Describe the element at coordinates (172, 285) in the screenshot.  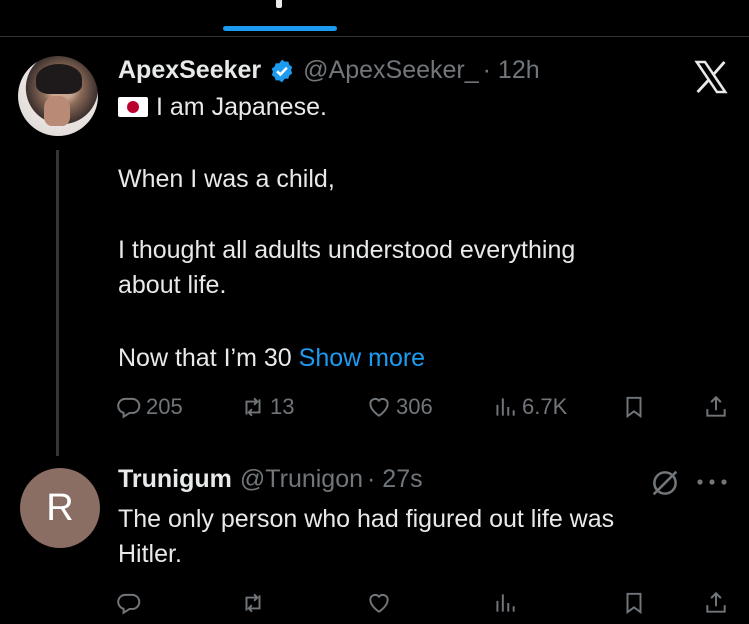
I see `tweet-text-line-4: about life.` at that location.